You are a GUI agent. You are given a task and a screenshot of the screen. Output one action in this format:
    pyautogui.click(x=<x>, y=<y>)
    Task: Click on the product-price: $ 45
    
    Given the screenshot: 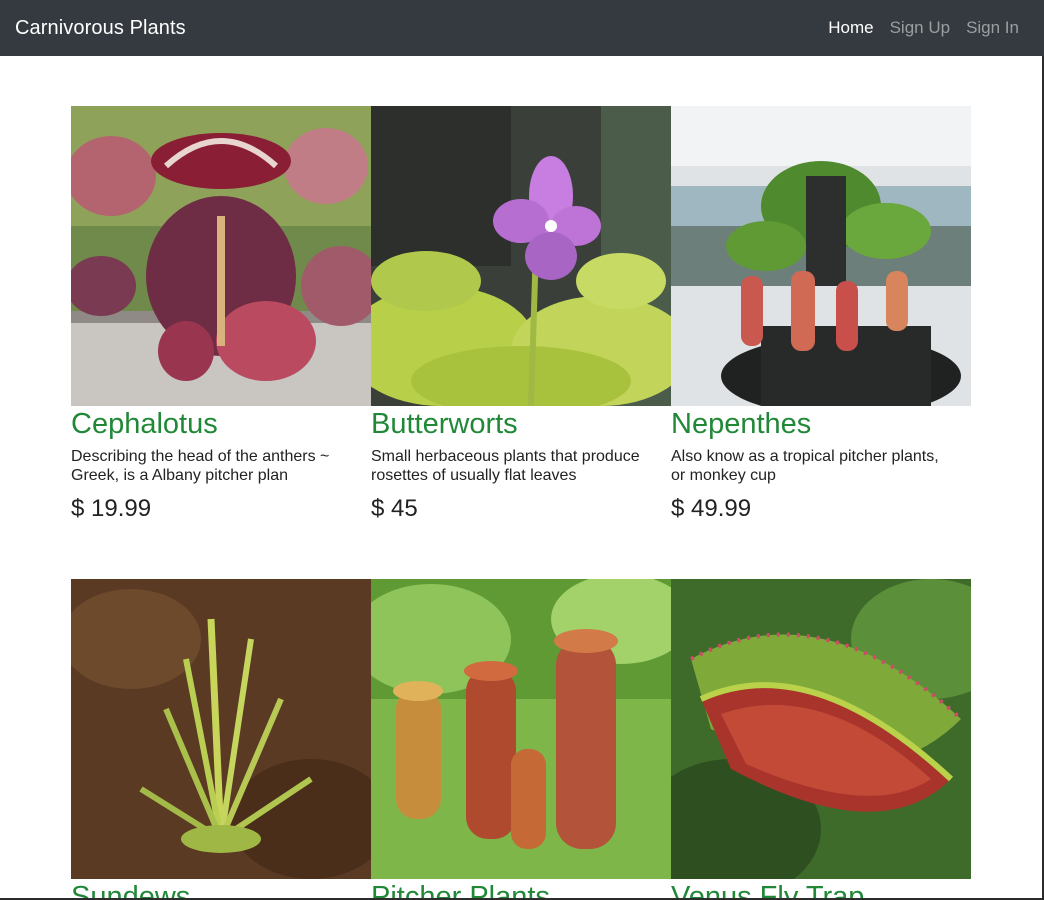 What is the action you would take?
    pyautogui.click(x=394, y=508)
    